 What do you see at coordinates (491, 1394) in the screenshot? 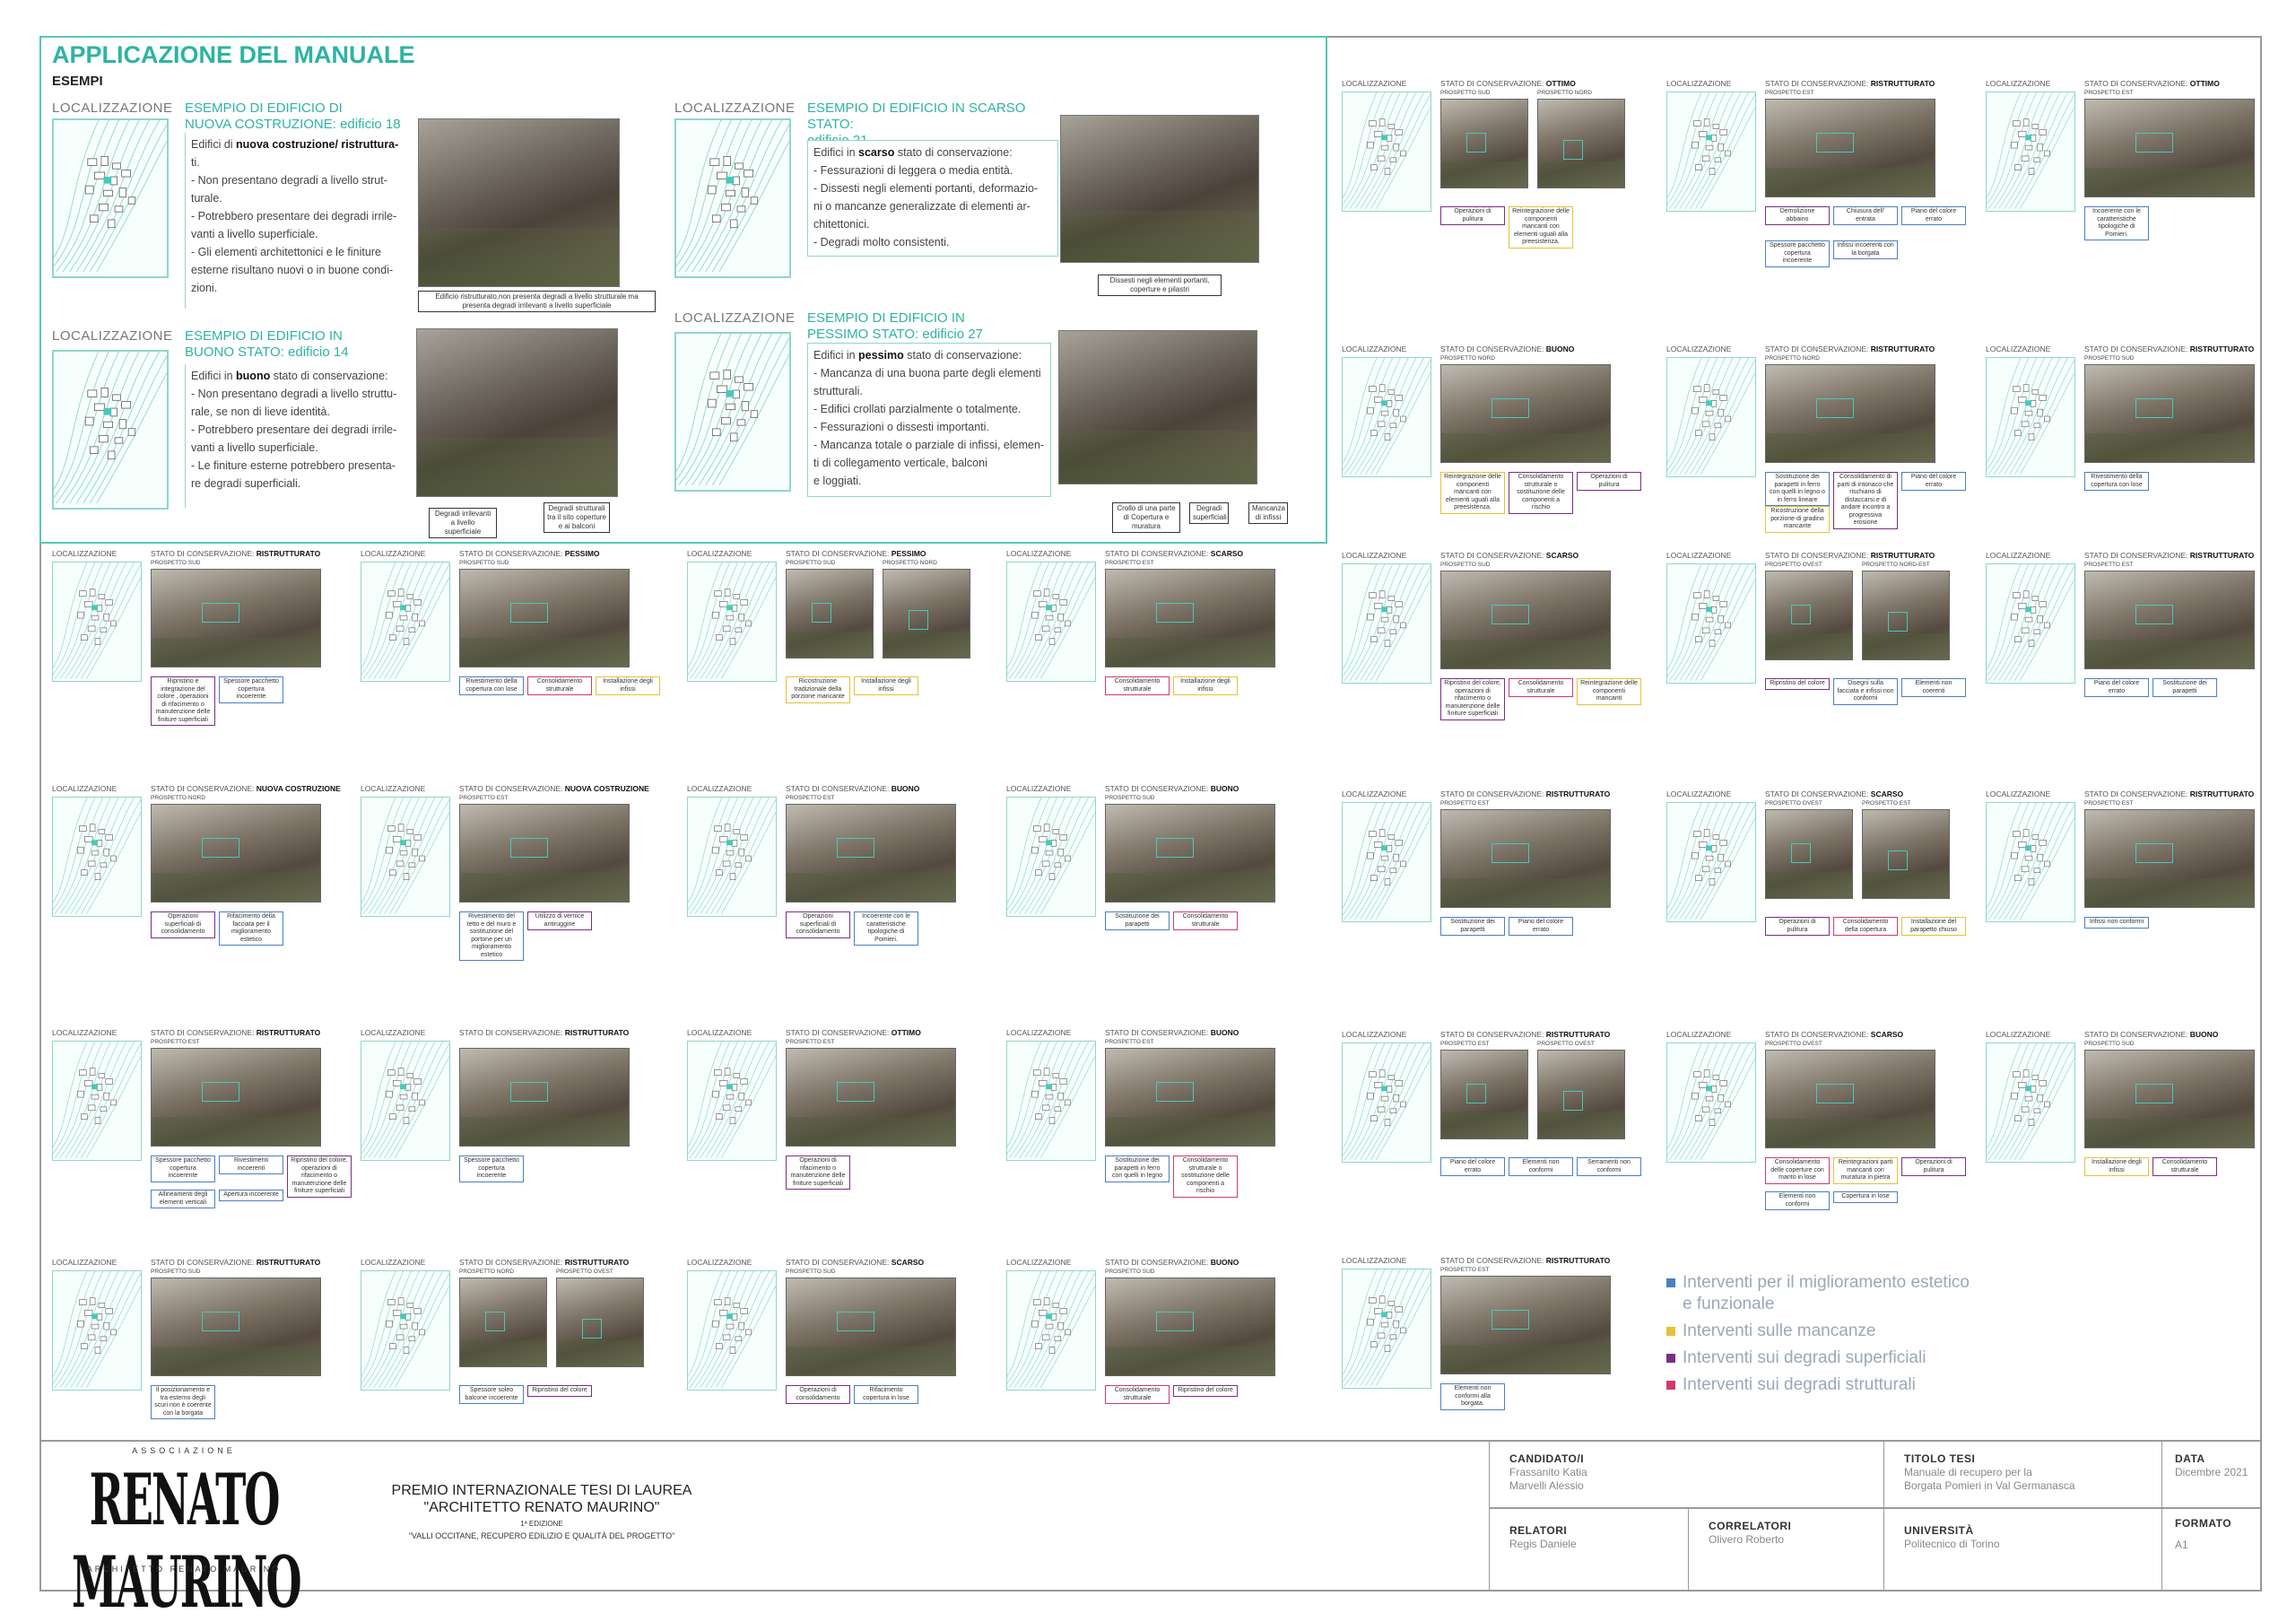
I see `intervention-note: Spessore soleo balcone incoerente` at bounding box center [491, 1394].